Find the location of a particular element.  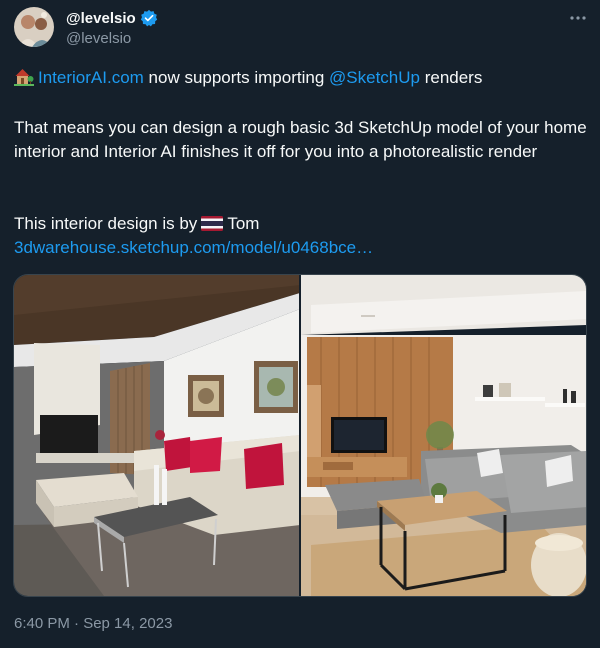

thailand-flag-icon is located at coordinates (212, 222).